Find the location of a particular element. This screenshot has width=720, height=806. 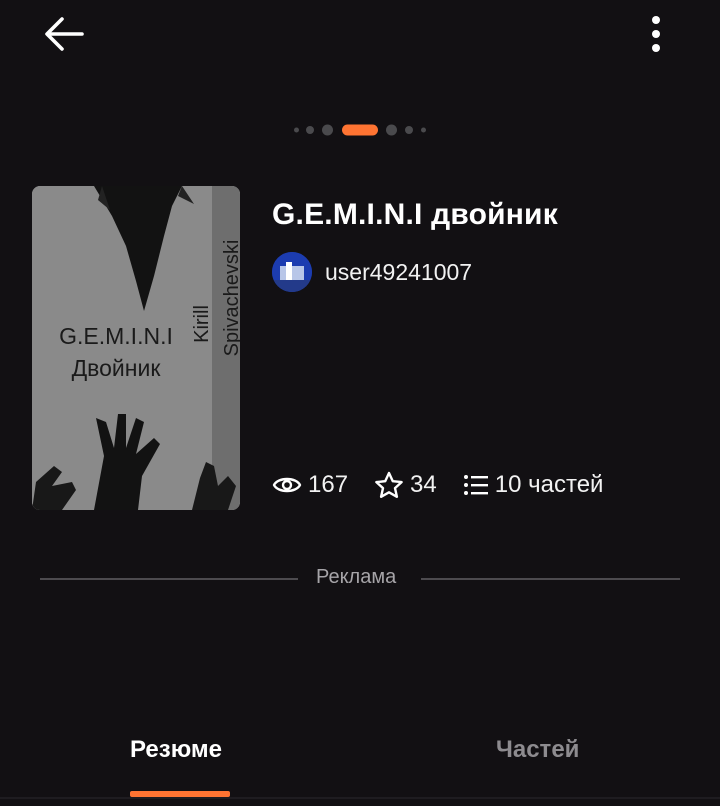

parts-count: 10 частей is located at coordinates (549, 484).